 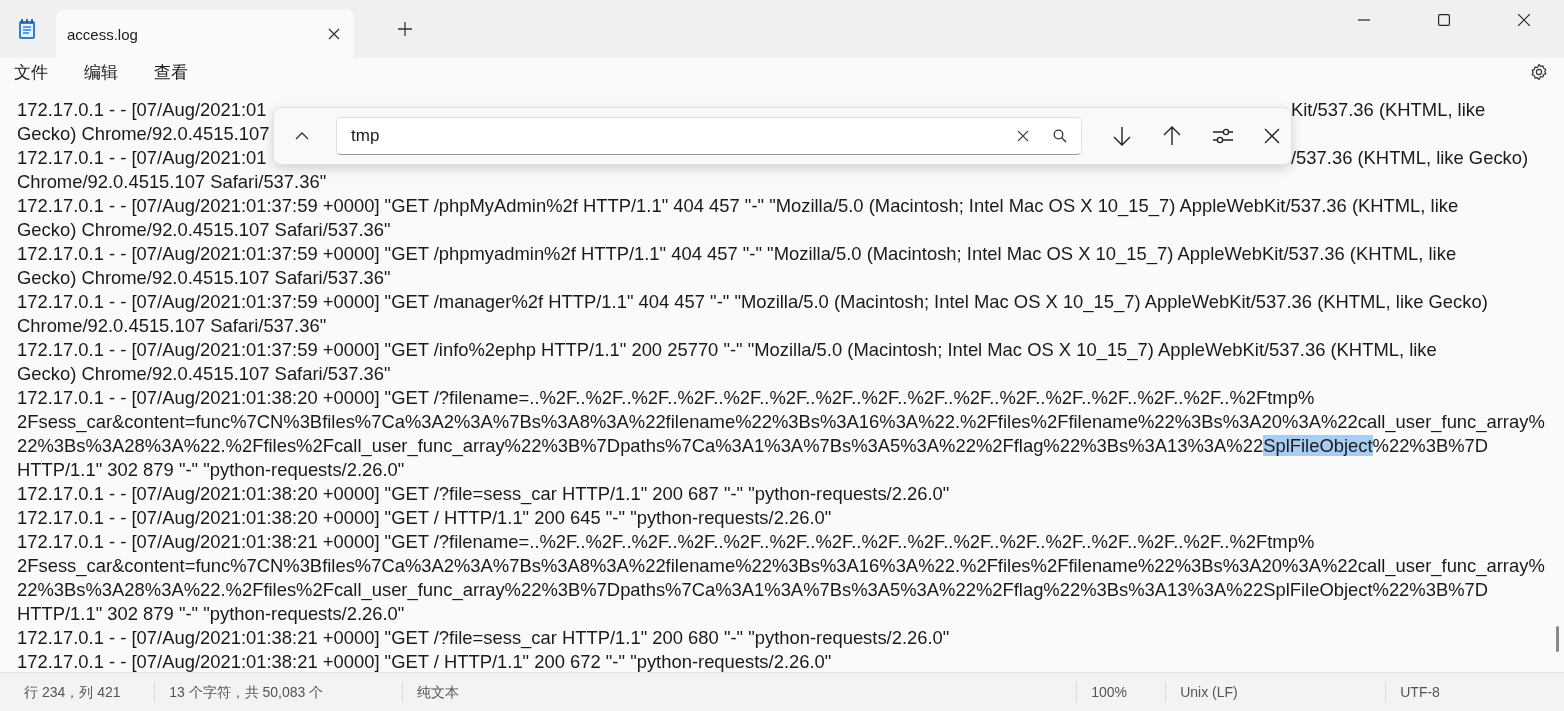 I want to click on search-field: tmp, so click(x=709, y=136).